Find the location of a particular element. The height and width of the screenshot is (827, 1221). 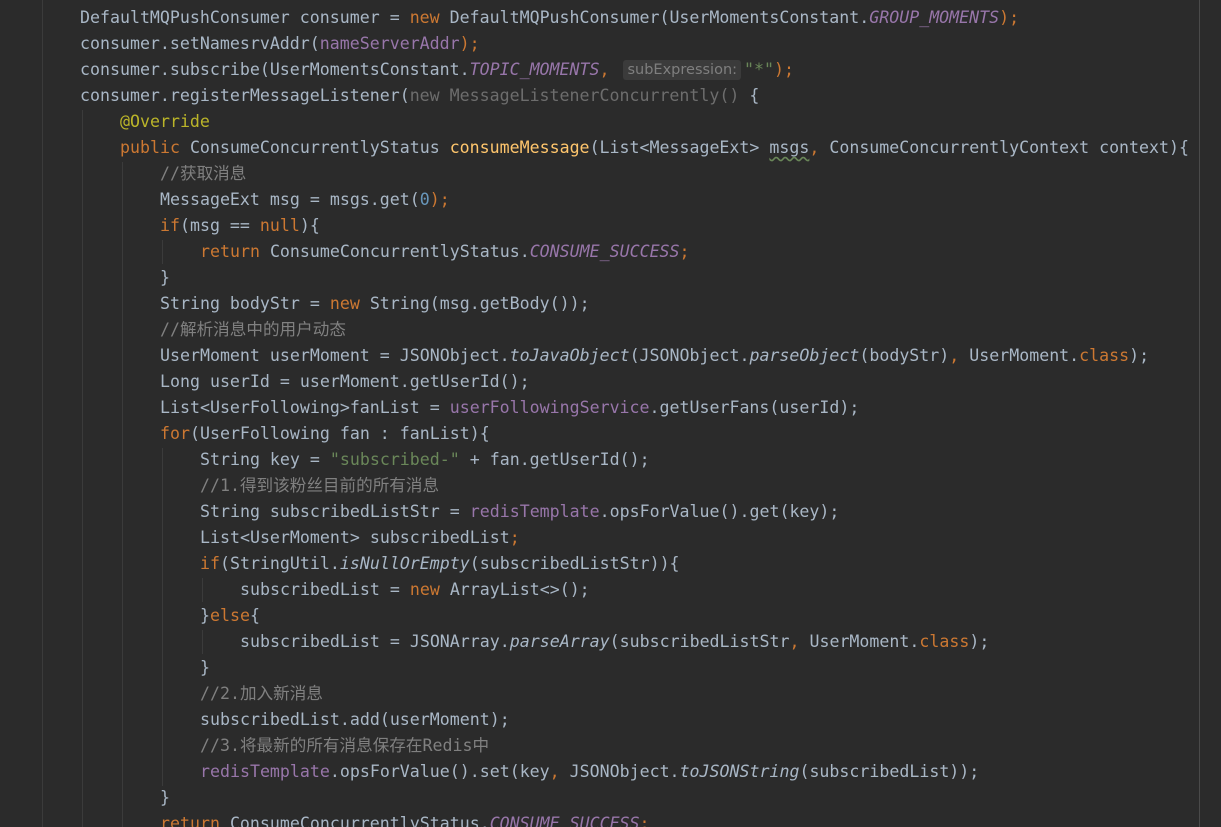

code-token: .opsForValue().set(key is located at coordinates (439, 771).